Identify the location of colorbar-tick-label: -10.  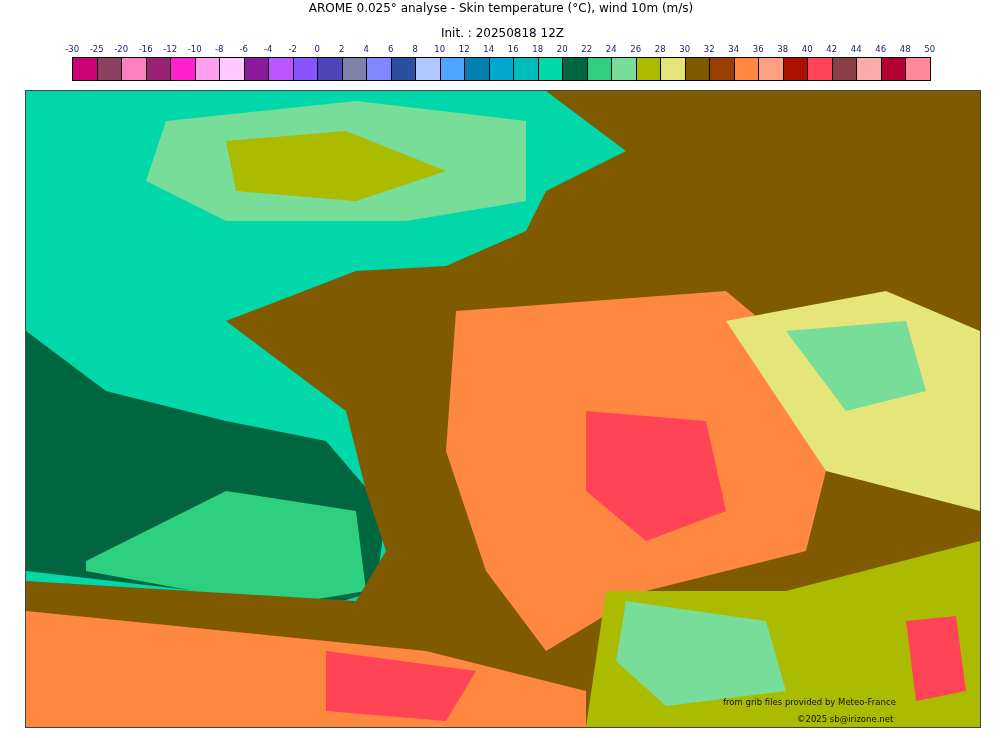
(194, 49).